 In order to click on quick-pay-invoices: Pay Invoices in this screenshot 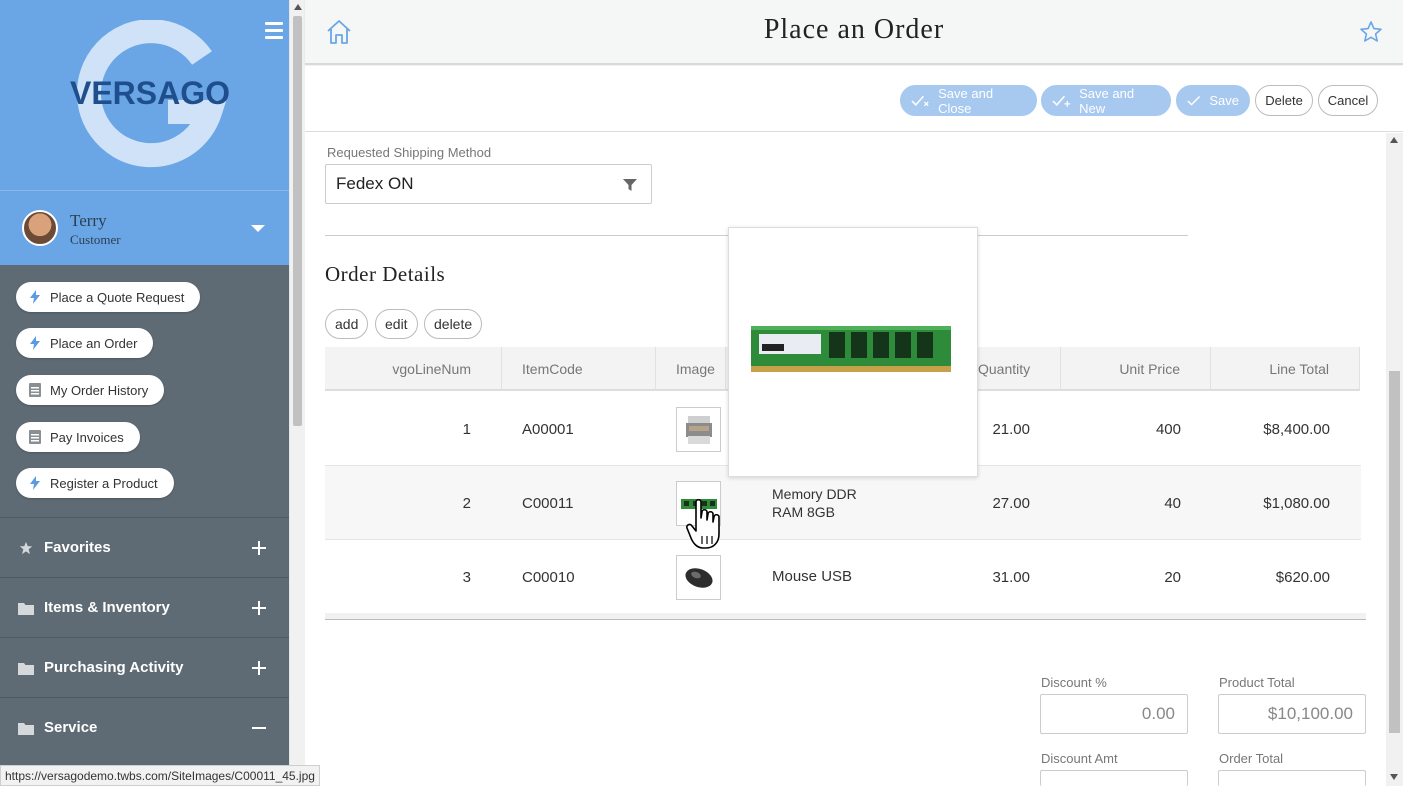, I will do `click(78, 437)`.